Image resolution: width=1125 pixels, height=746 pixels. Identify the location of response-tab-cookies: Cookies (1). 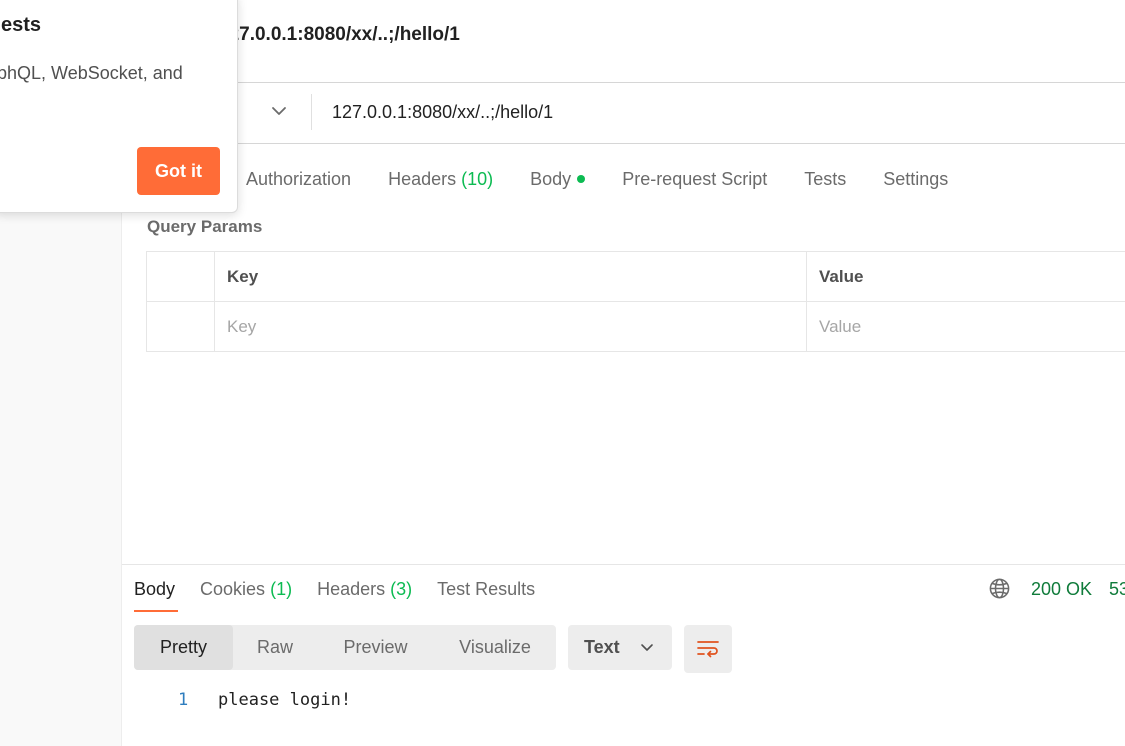
(246, 589).